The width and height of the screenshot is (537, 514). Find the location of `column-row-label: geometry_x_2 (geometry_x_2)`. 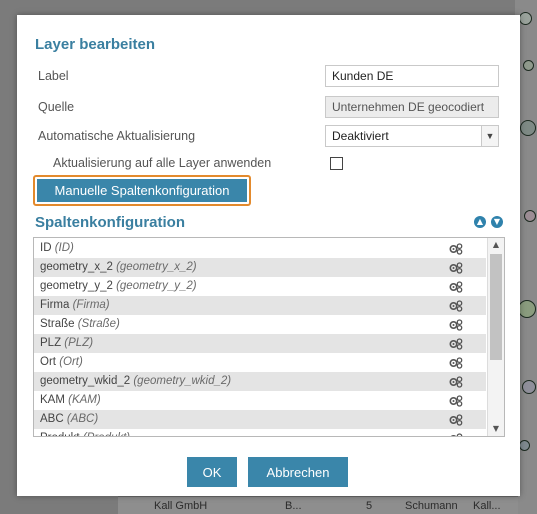

column-row-label: geometry_x_2 (geometry_x_2) is located at coordinates (118, 267).